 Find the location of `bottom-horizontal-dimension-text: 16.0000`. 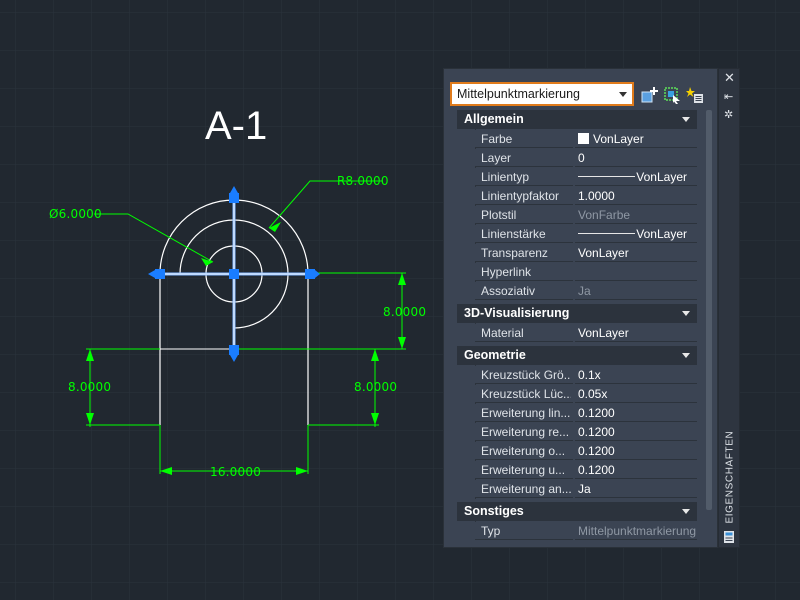

bottom-horizontal-dimension-text: 16.0000 is located at coordinates (235, 472).